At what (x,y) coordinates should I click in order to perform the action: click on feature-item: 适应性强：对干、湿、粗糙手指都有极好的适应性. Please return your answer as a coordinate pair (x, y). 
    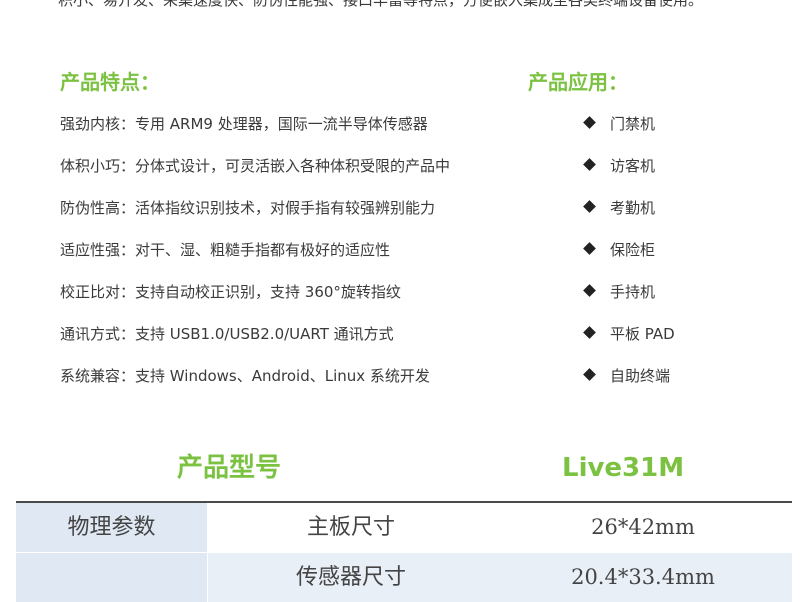
    Looking at the image, I should click on (225, 250).